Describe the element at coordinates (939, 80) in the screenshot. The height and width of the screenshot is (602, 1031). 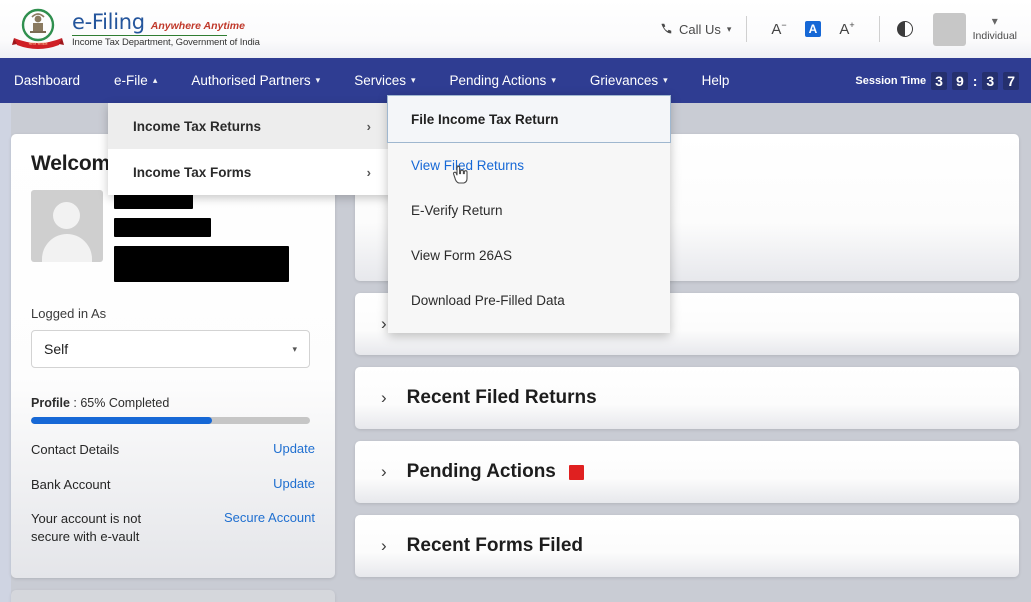
I see `session-digit-1: 3` at that location.